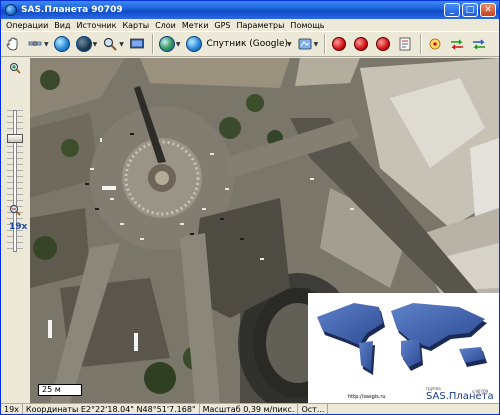 The image size is (500, 415). I want to click on gps-button, so click(435, 44).